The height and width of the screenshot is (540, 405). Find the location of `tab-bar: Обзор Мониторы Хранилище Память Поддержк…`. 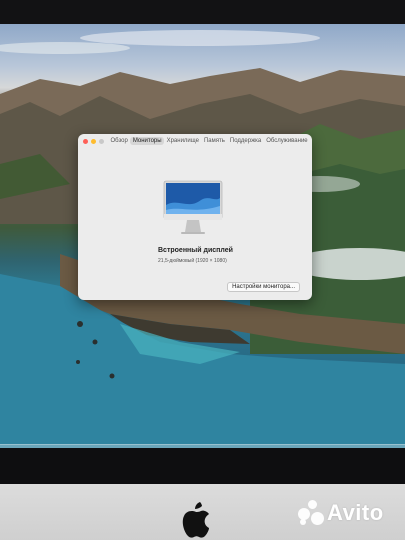

tab-bar: Обзор Мониторы Хранилище Память Поддержк… is located at coordinates (209, 141).